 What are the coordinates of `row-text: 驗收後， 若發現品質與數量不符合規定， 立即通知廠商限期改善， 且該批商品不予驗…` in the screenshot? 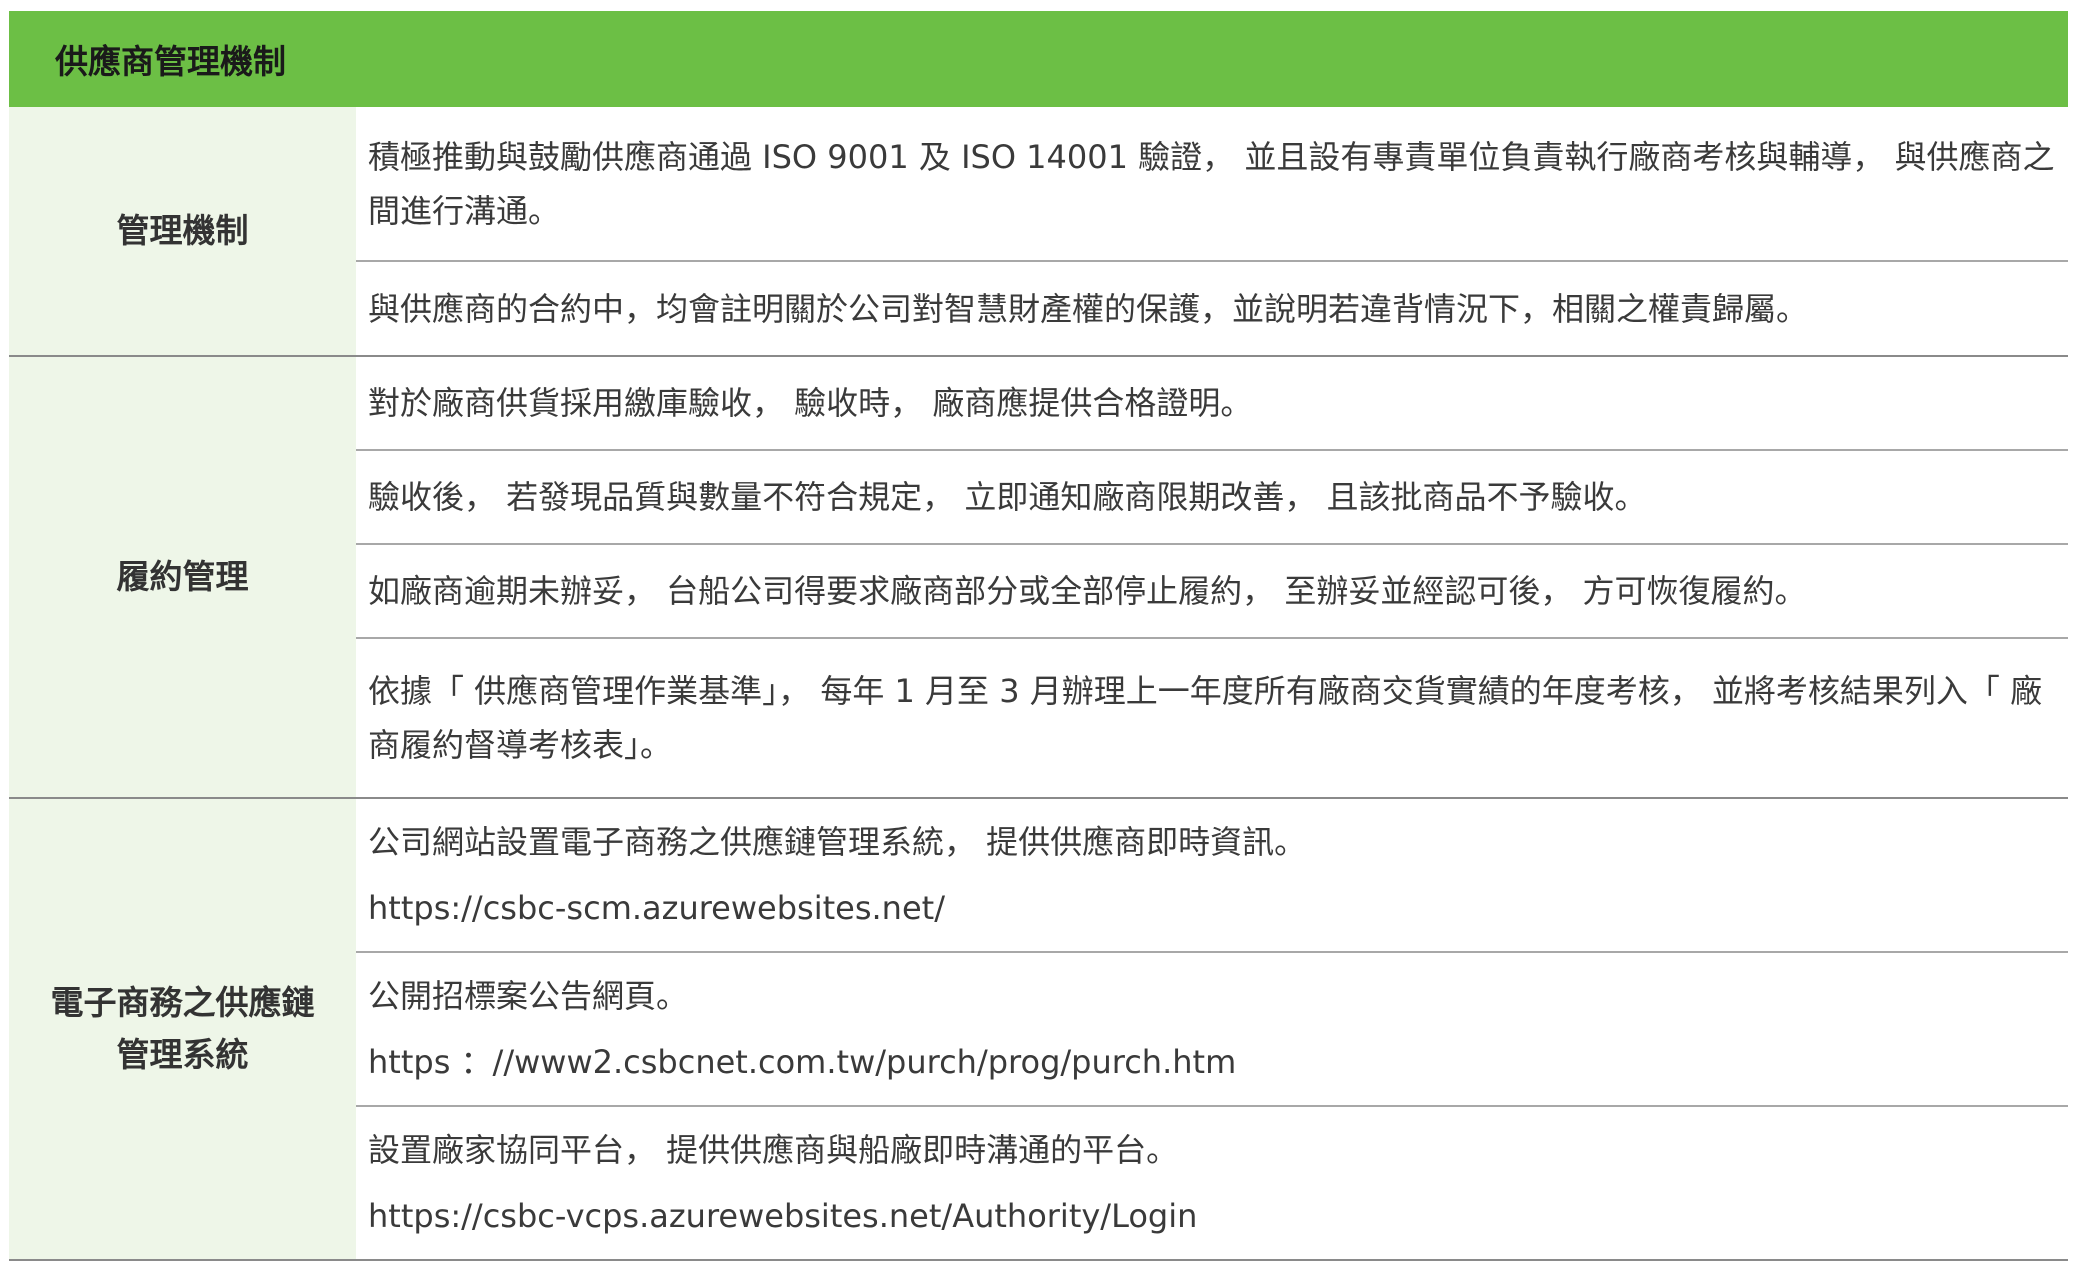 It's located at (1007, 497).